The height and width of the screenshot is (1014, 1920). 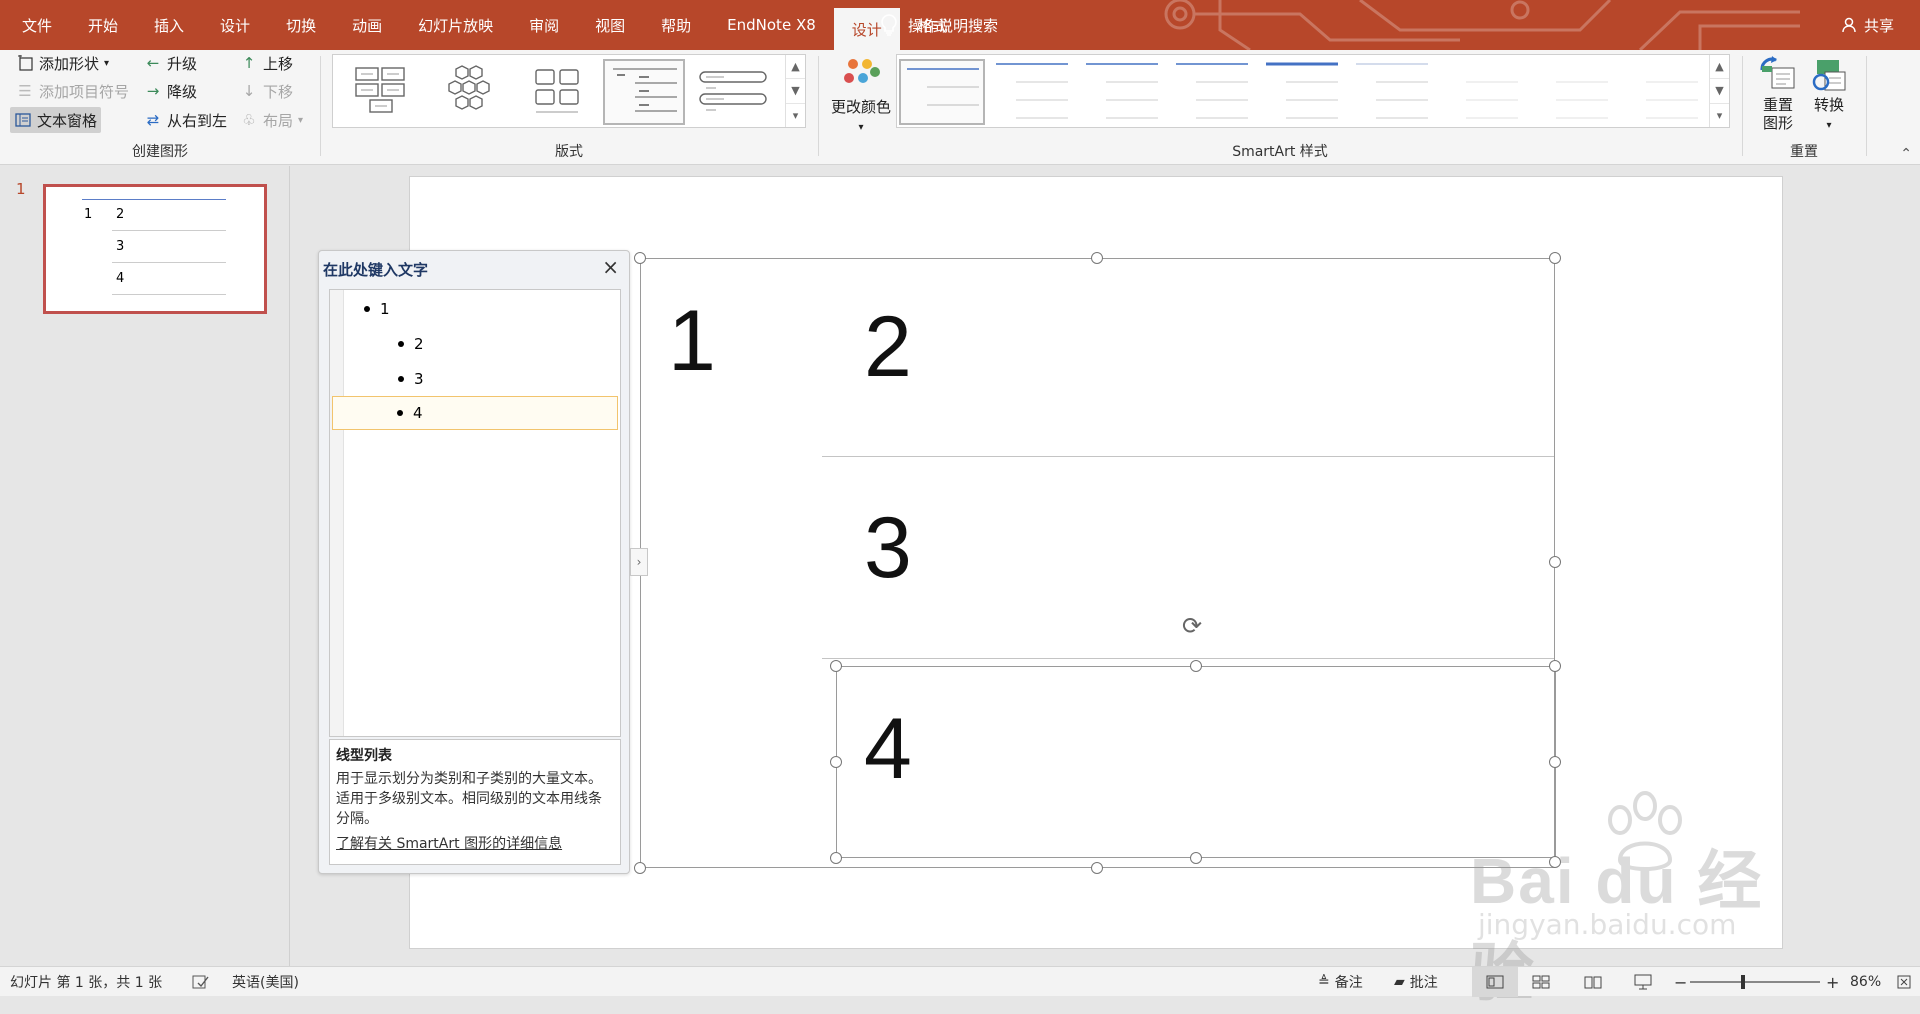 What do you see at coordinates (732, 92) in the screenshot?
I see `layout-option-bar-list` at bounding box center [732, 92].